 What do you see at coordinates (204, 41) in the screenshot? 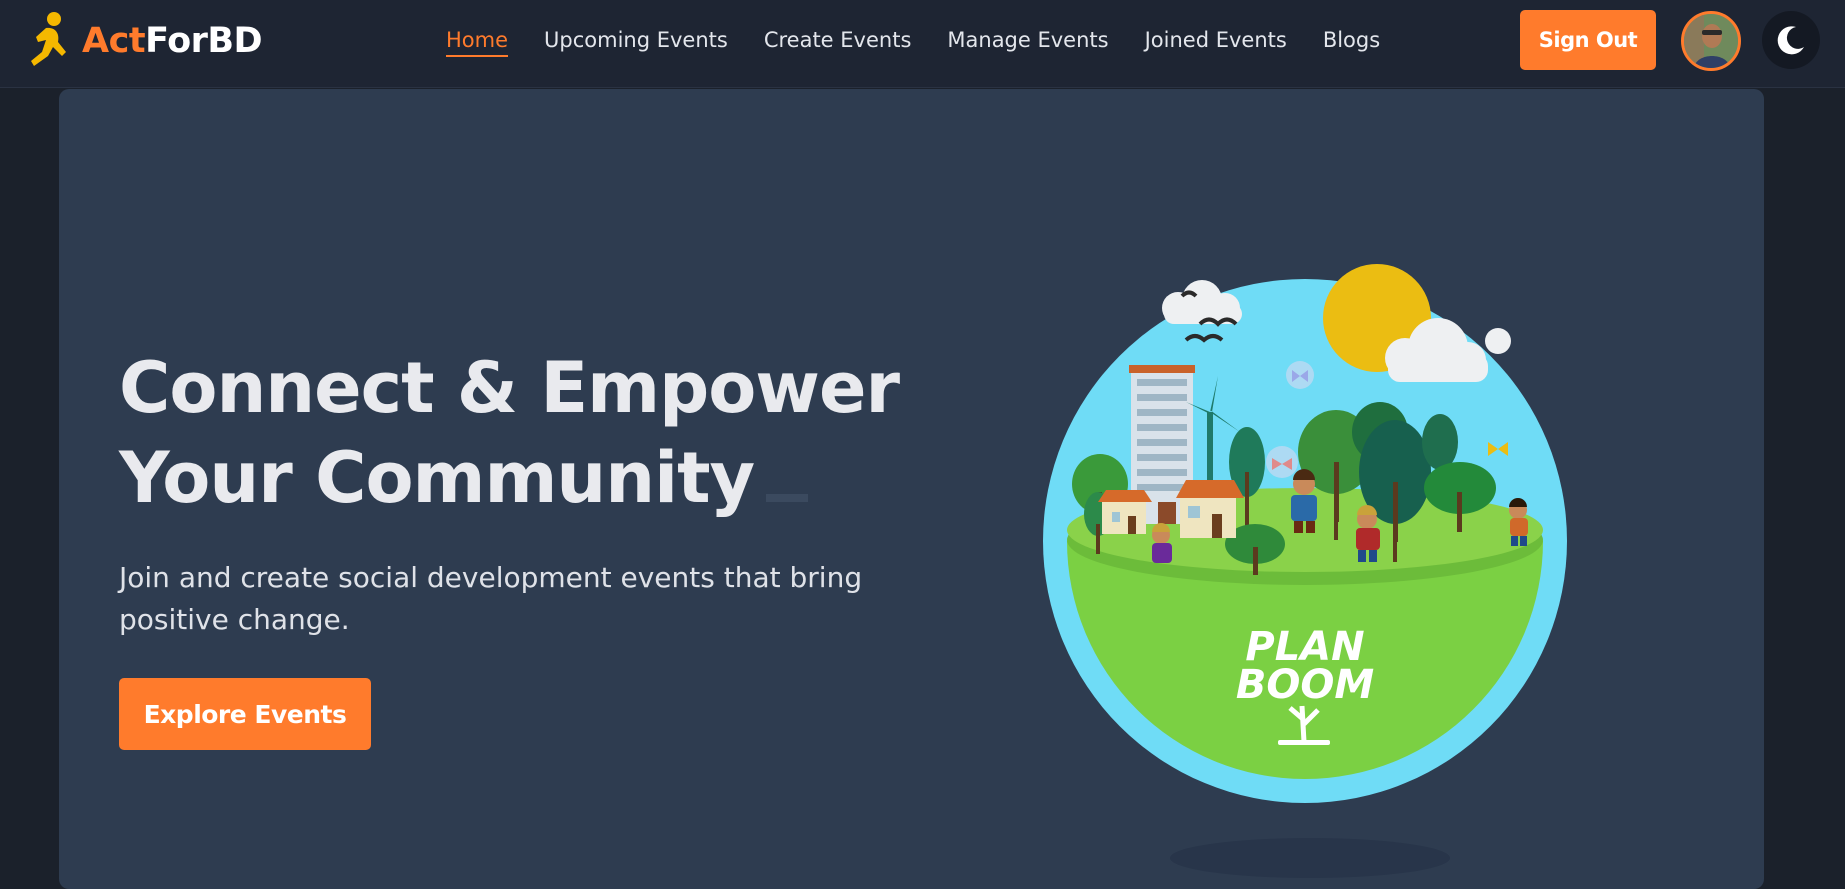
I see `brand-name-suffix: ForBD` at bounding box center [204, 41].